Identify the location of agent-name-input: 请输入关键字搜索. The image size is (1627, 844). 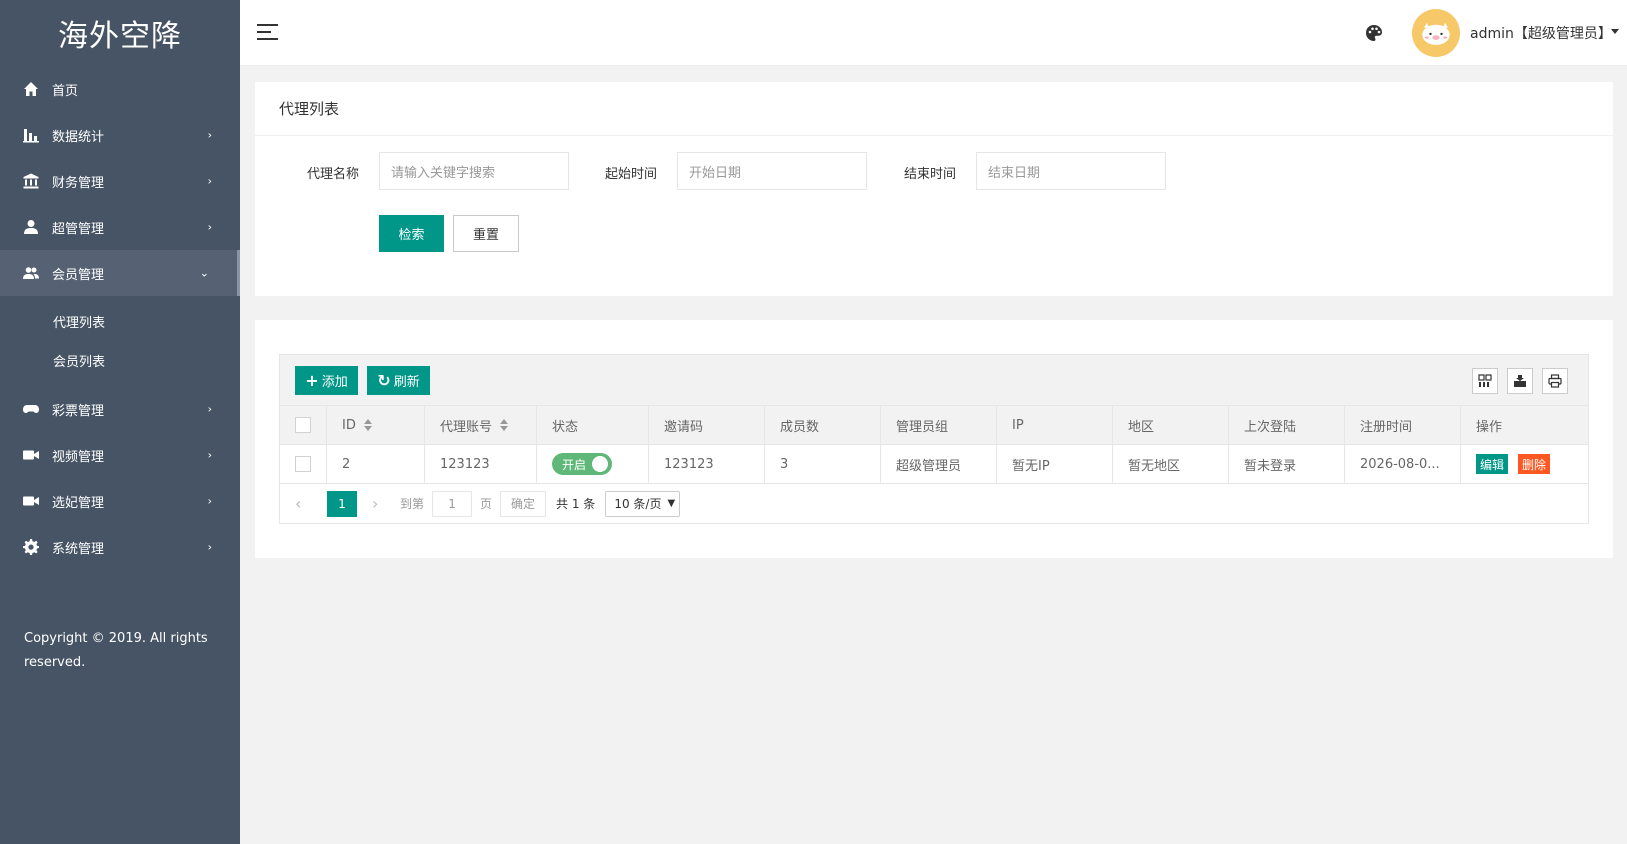
(474, 171).